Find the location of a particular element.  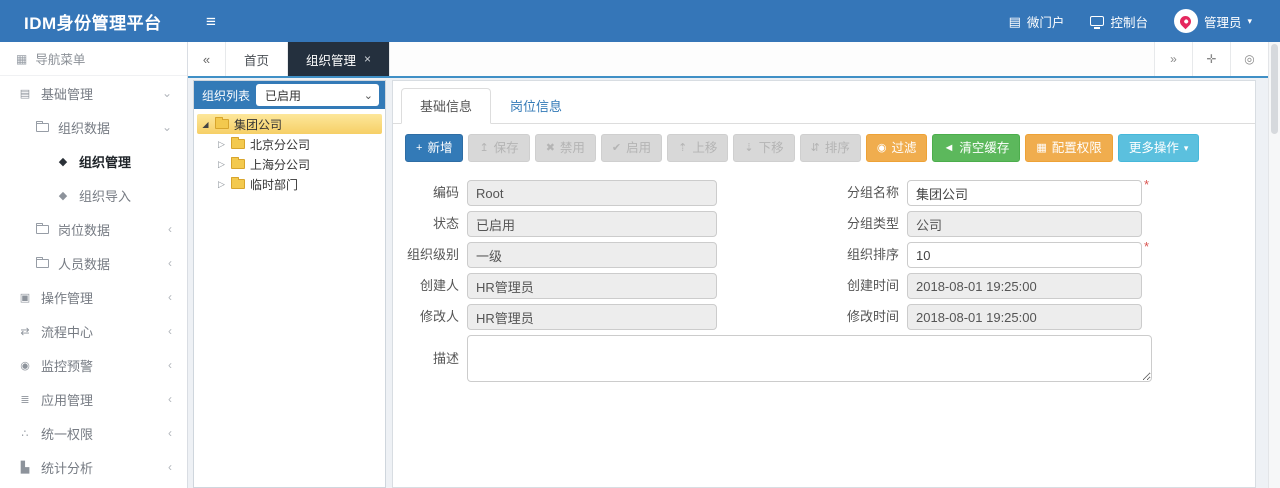

move-down-button: ⇣ 下移 is located at coordinates (764, 148).